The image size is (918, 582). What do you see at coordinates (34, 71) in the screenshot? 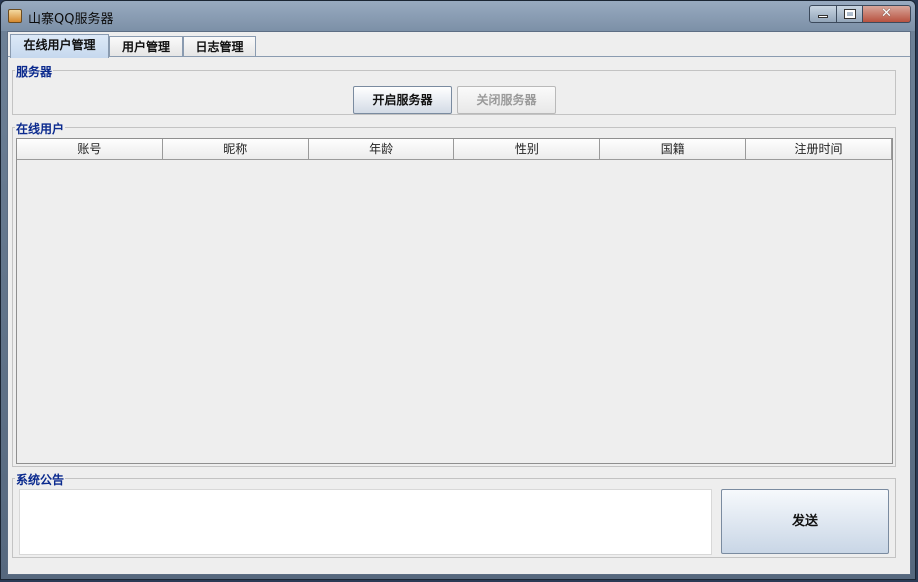
I see `server-group-title: 服务器` at bounding box center [34, 71].